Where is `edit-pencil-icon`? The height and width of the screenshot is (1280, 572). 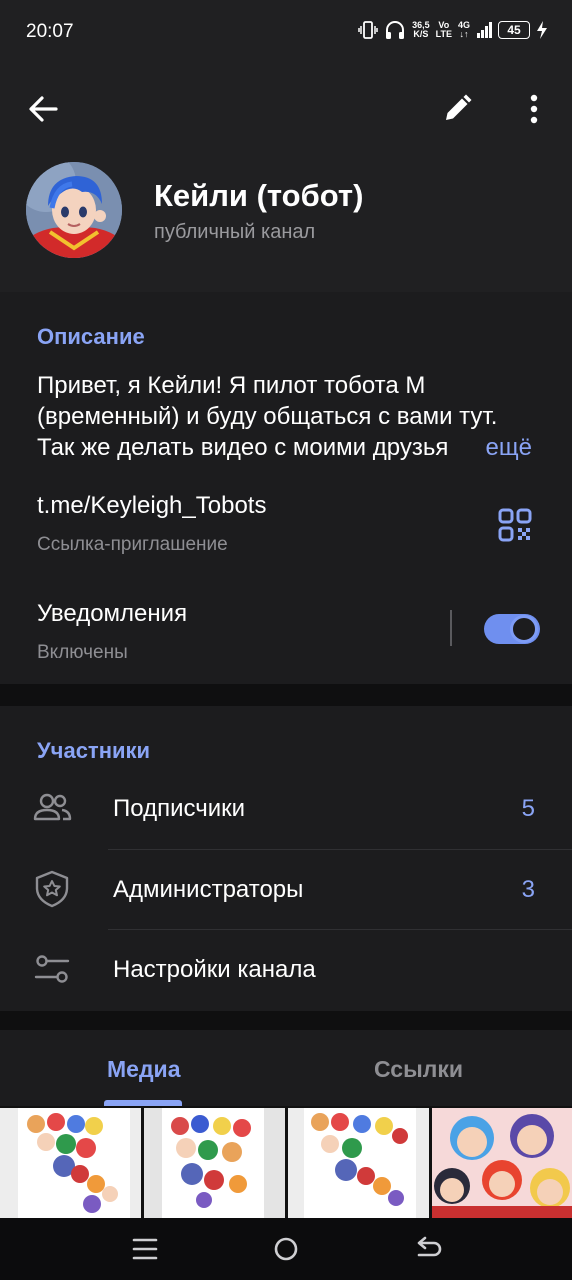 edit-pencil-icon is located at coordinates (457, 109).